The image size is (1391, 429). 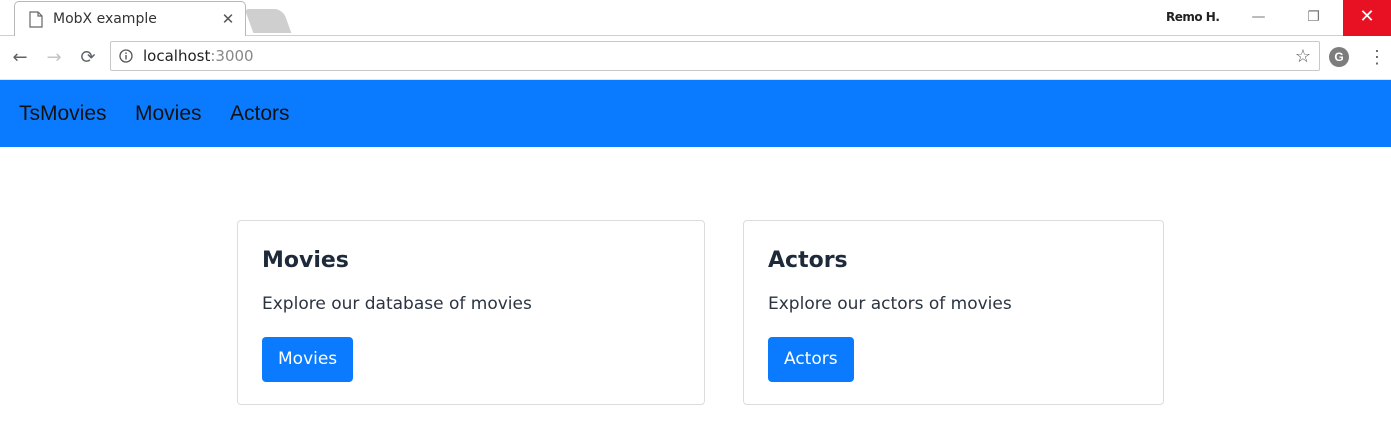 I want to click on bookmark-star-icon: ☆, so click(x=1303, y=56).